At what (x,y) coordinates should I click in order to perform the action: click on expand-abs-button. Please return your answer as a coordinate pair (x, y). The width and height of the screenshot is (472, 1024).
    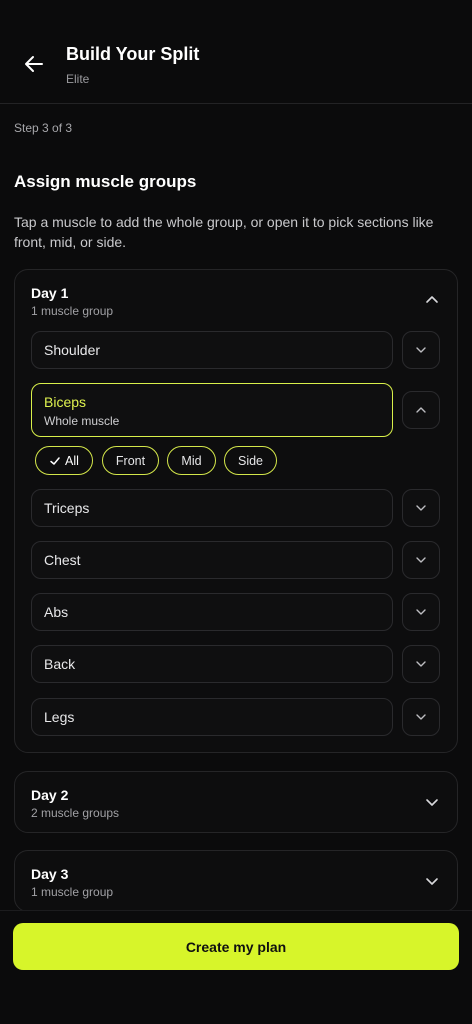
    Looking at the image, I should click on (421, 612).